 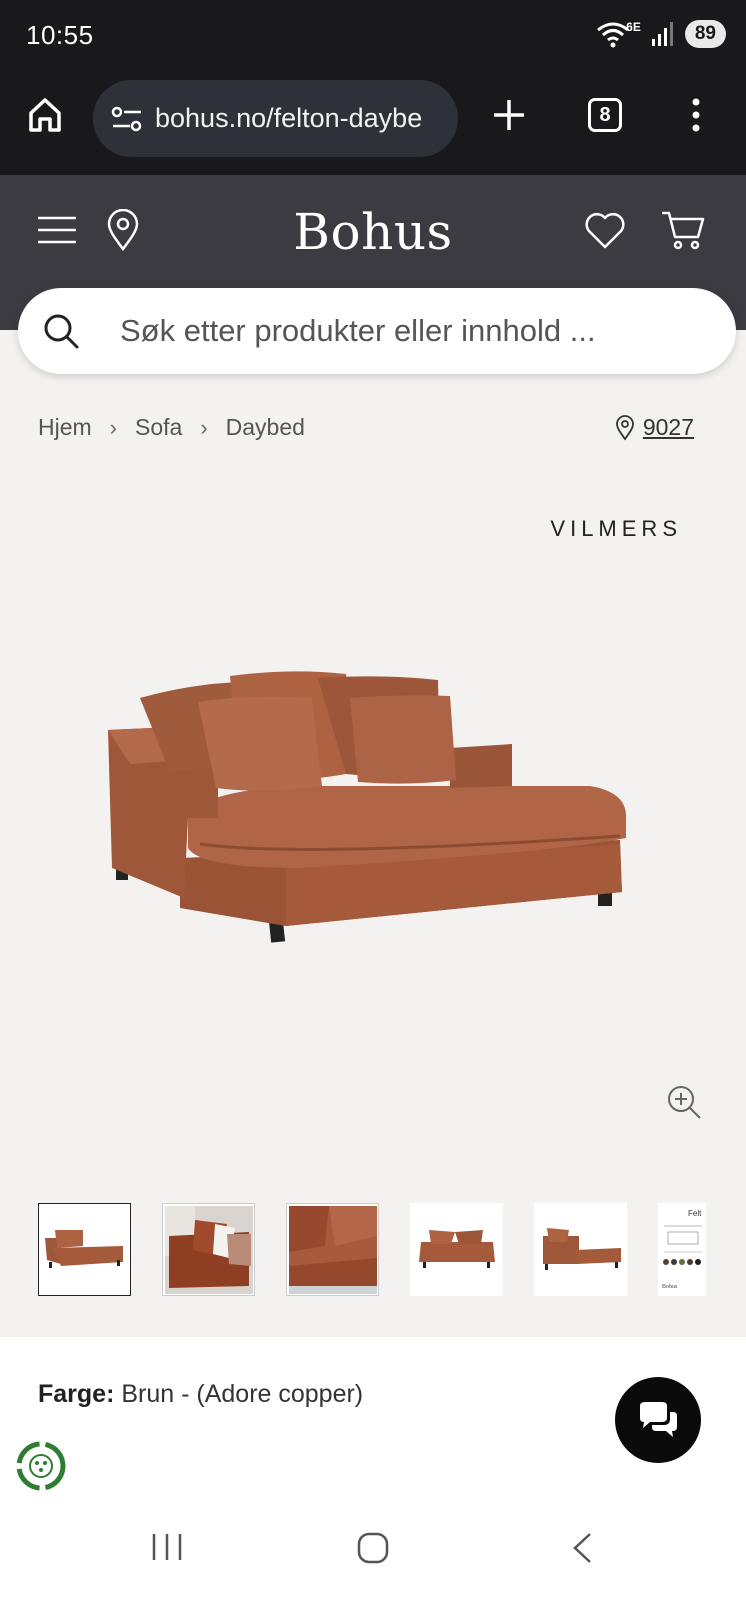 What do you see at coordinates (696, 115) in the screenshot?
I see `browser-menu-icon` at bounding box center [696, 115].